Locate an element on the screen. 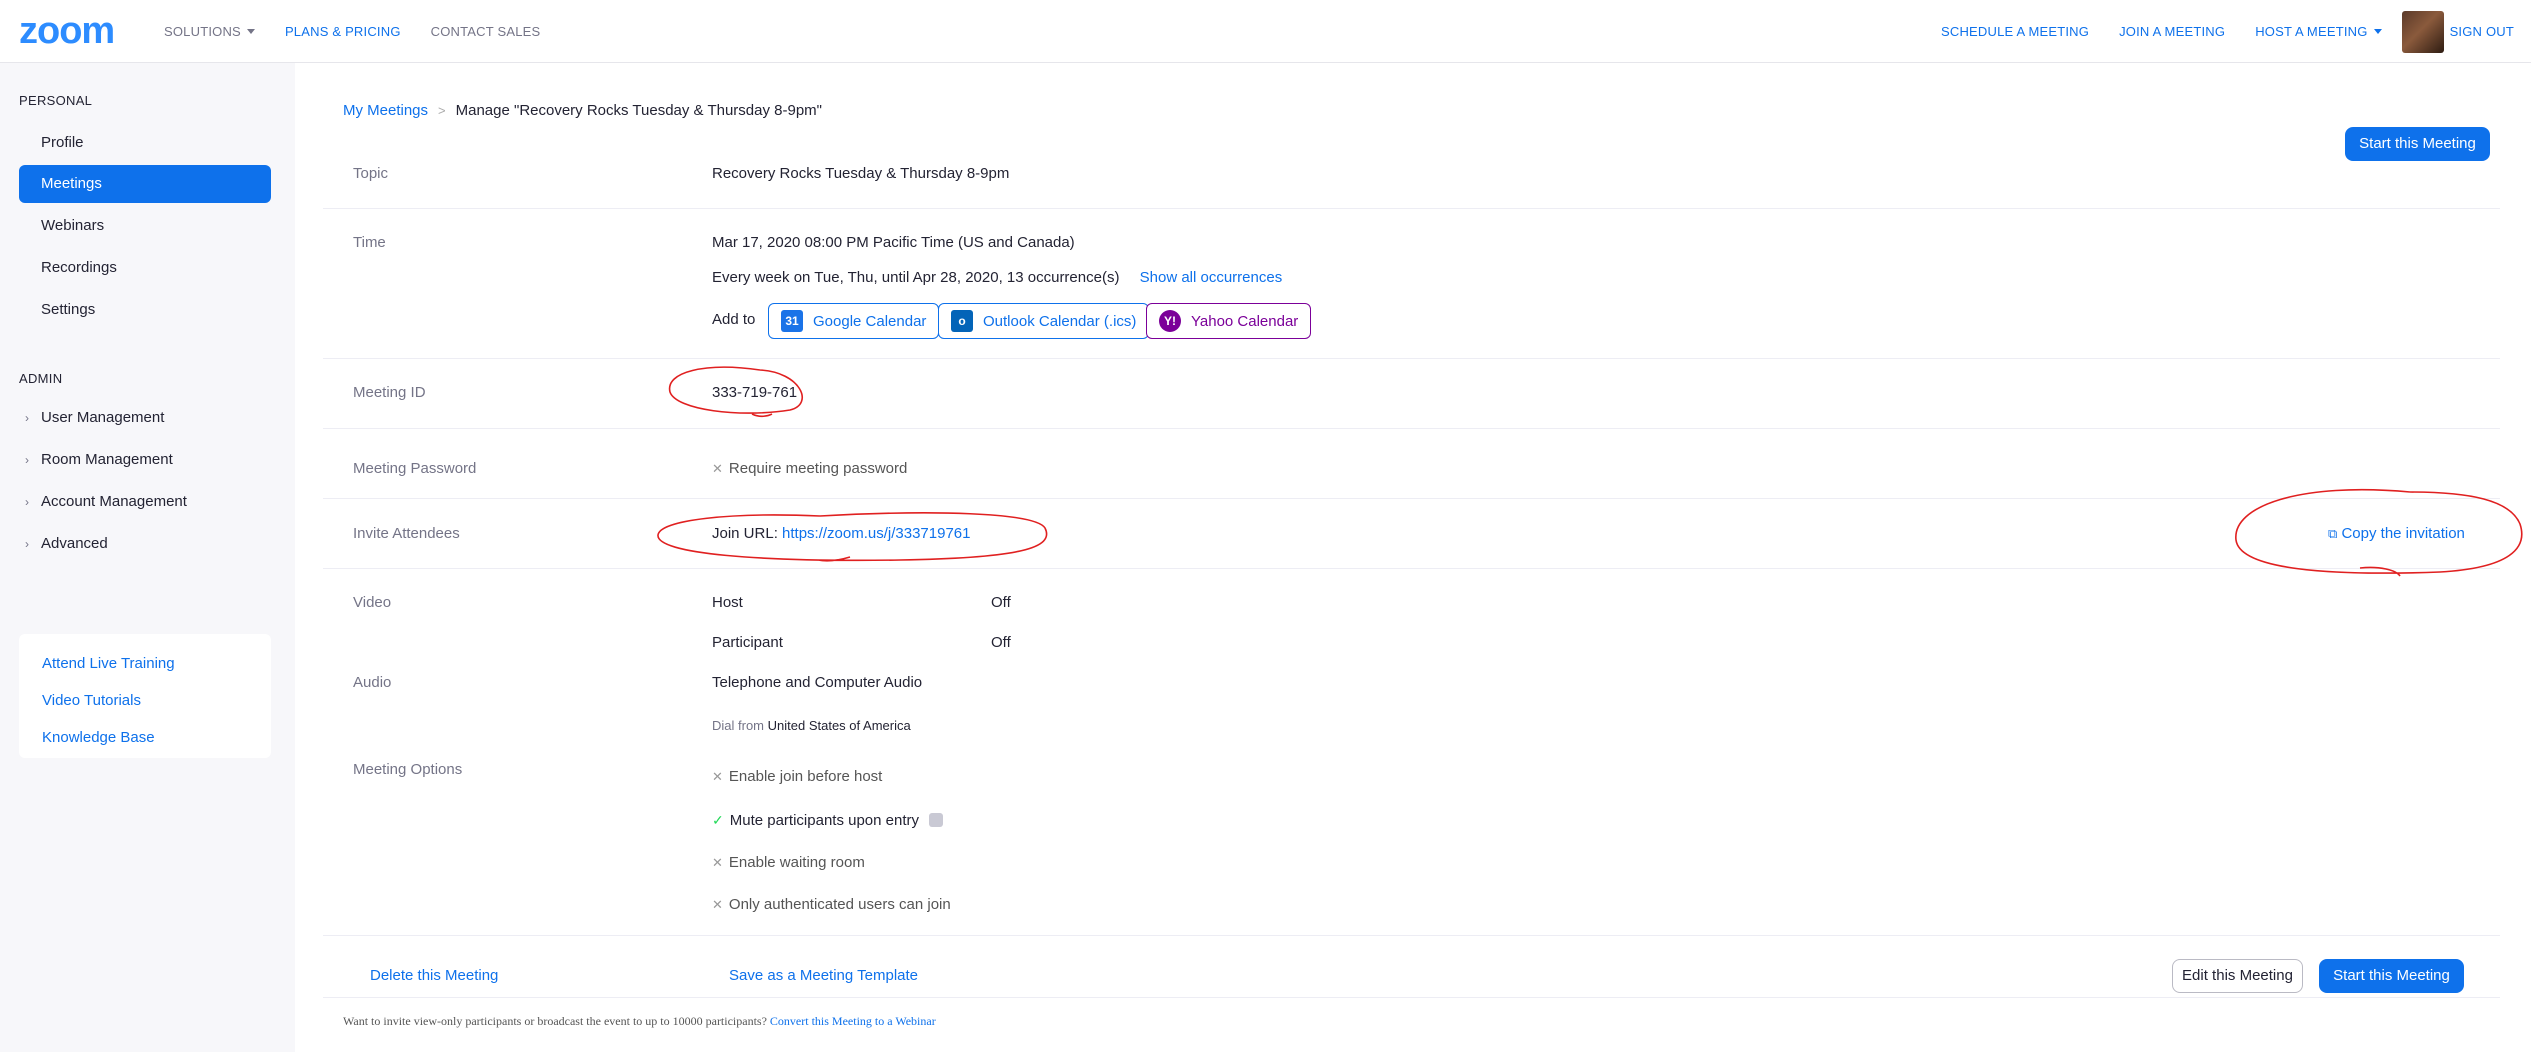 The image size is (2531, 1052). meeting-id-label: Meeting ID is located at coordinates (389, 392).